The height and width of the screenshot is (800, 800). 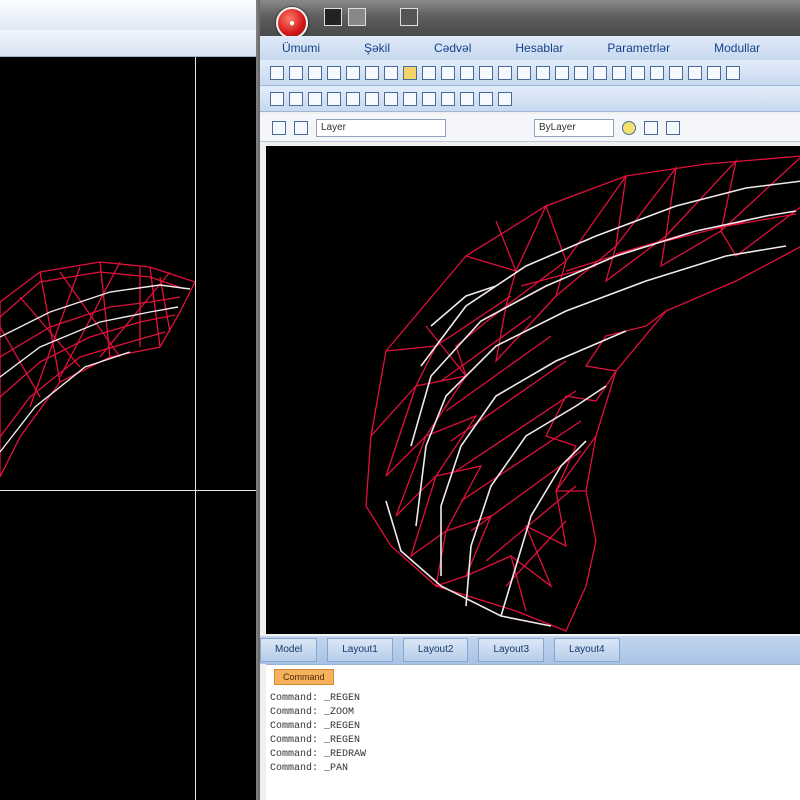 What do you see at coordinates (714, 72) in the screenshot?
I see `zoom-icon` at bounding box center [714, 72].